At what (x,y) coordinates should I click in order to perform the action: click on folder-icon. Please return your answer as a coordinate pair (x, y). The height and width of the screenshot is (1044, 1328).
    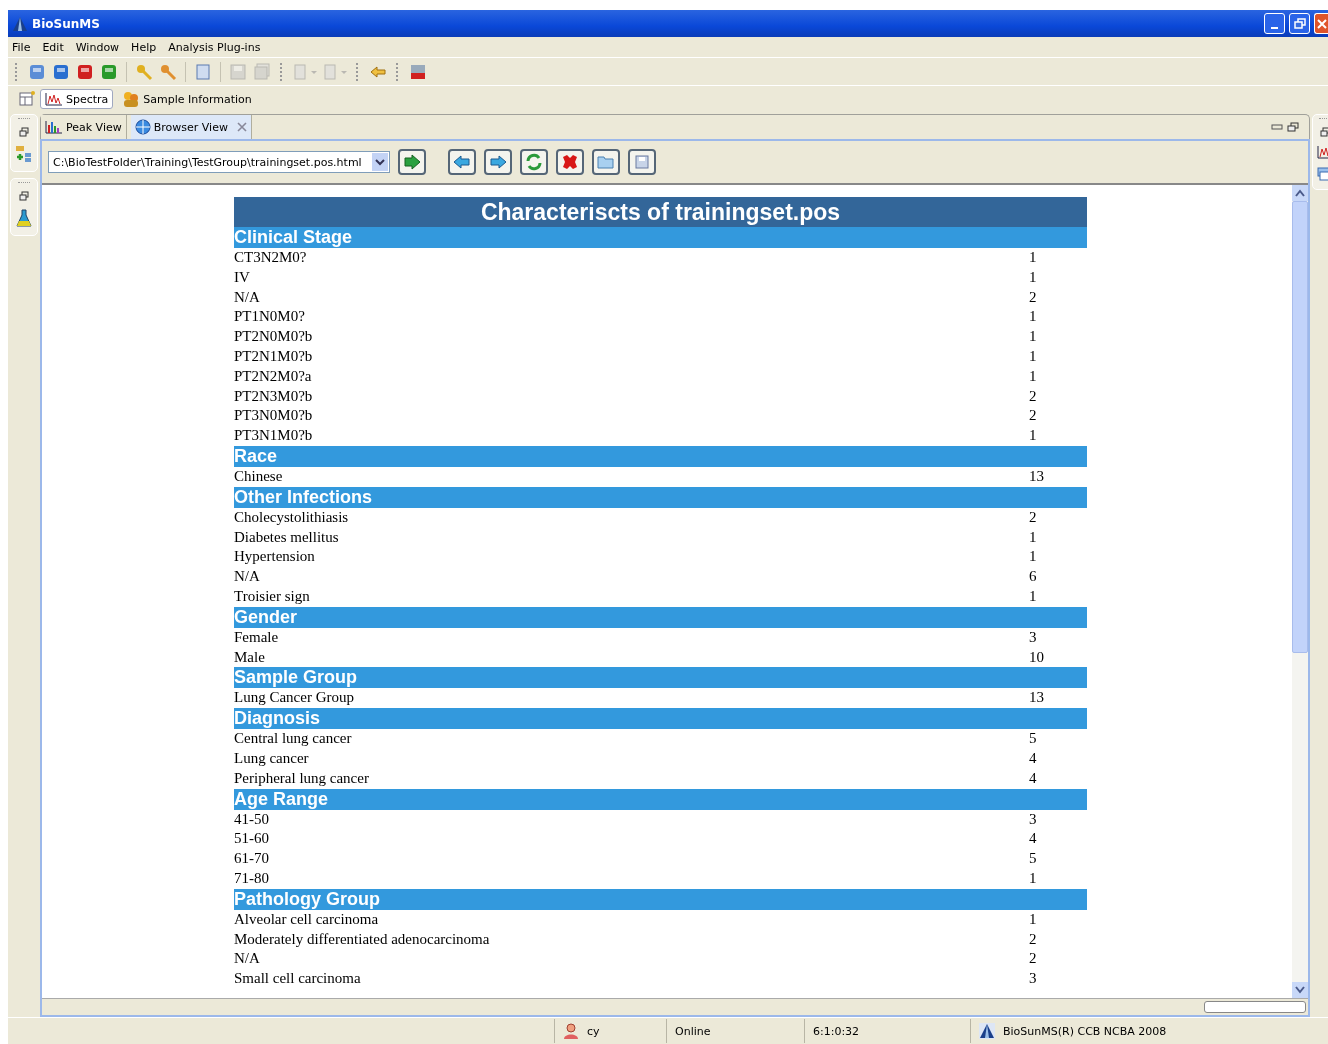
    Looking at the image, I should click on (606, 162).